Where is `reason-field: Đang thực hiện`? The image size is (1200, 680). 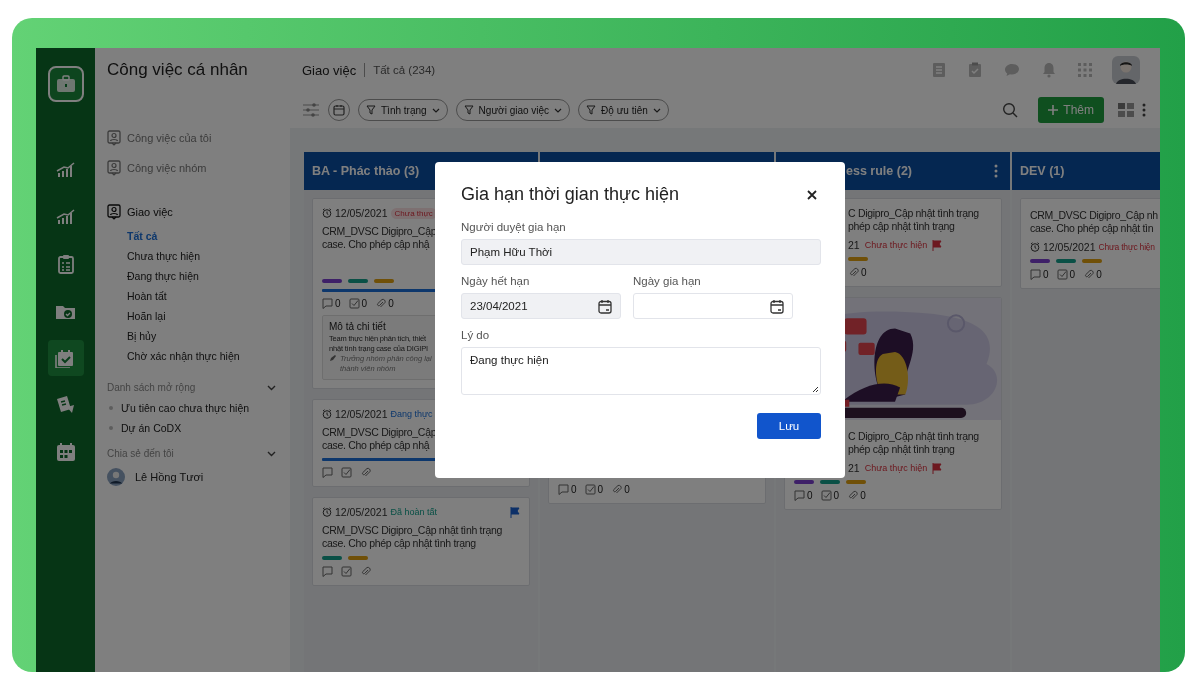 reason-field: Đang thực hiện is located at coordinates (641, 371).